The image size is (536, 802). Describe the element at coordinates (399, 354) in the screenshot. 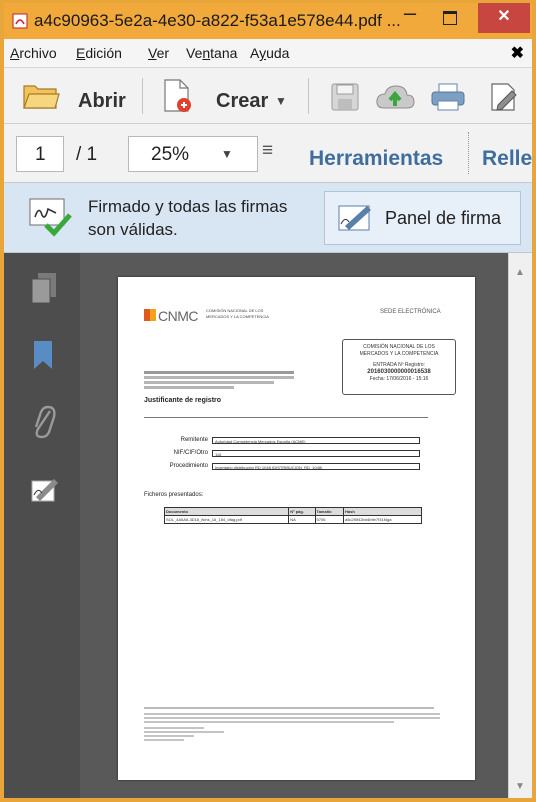

I see `stamp-org-line2: MERCADOS Y LA COMPETENCIA` at that location.